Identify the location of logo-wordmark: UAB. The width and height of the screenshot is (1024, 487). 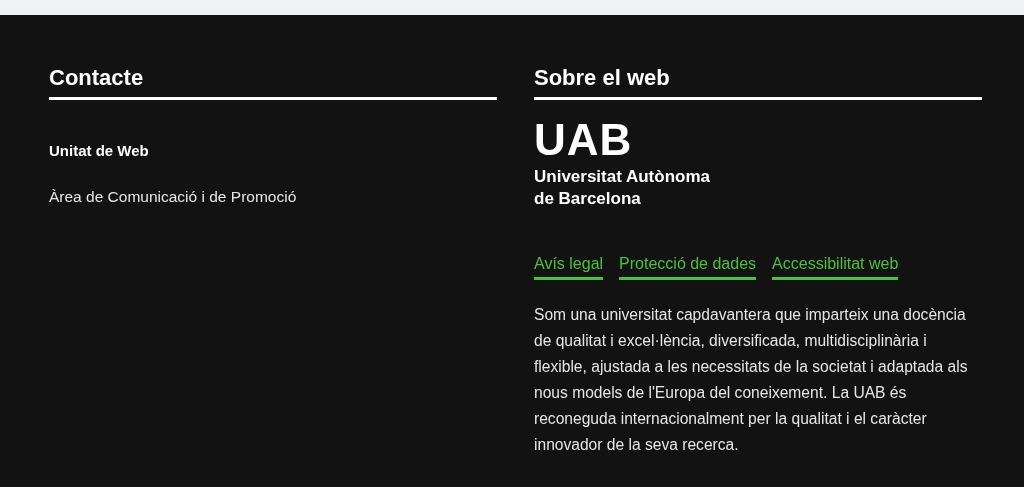
(583, 140).